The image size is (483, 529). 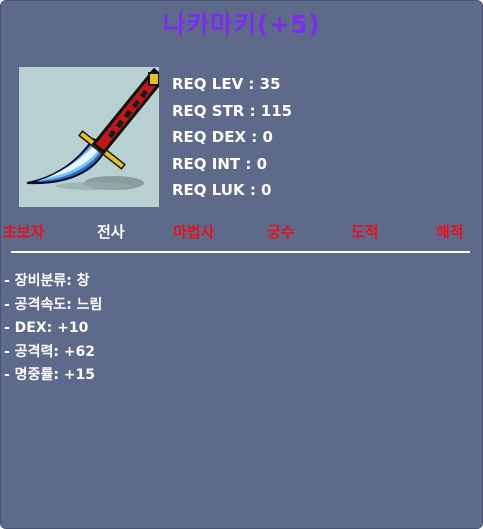 What do you see at coordinates (111, 232) in the screenshot?
I see `job-warrior: 전사` at bounding box center [111, 232].